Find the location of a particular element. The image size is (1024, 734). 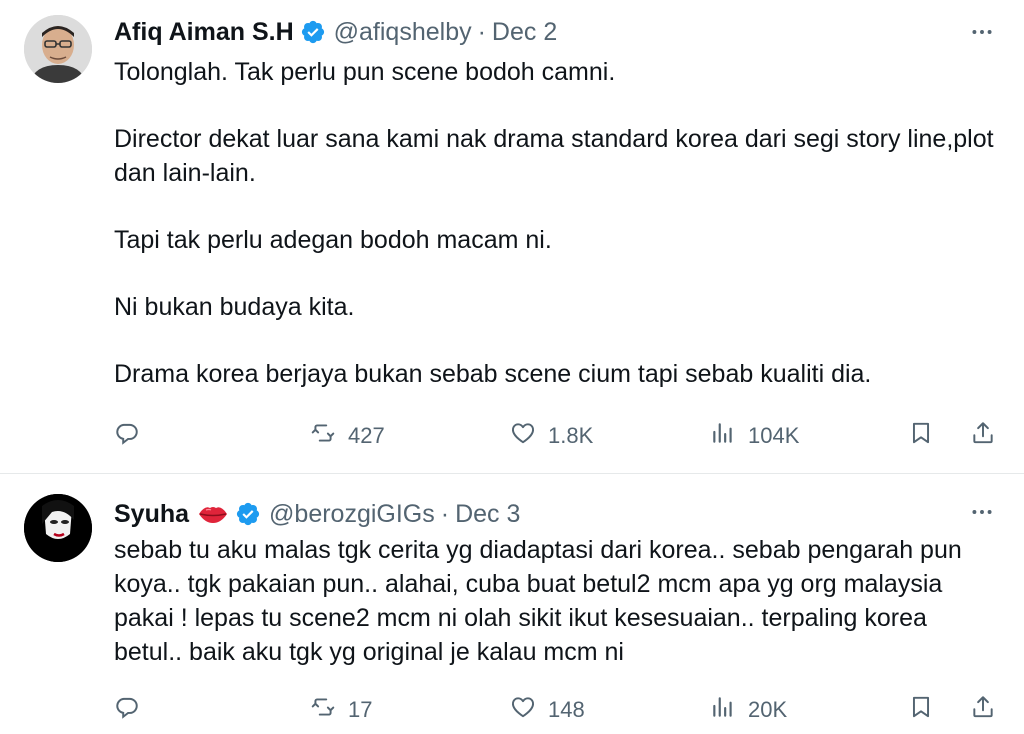

views-count: 104K is located at coordinates (774, 435).